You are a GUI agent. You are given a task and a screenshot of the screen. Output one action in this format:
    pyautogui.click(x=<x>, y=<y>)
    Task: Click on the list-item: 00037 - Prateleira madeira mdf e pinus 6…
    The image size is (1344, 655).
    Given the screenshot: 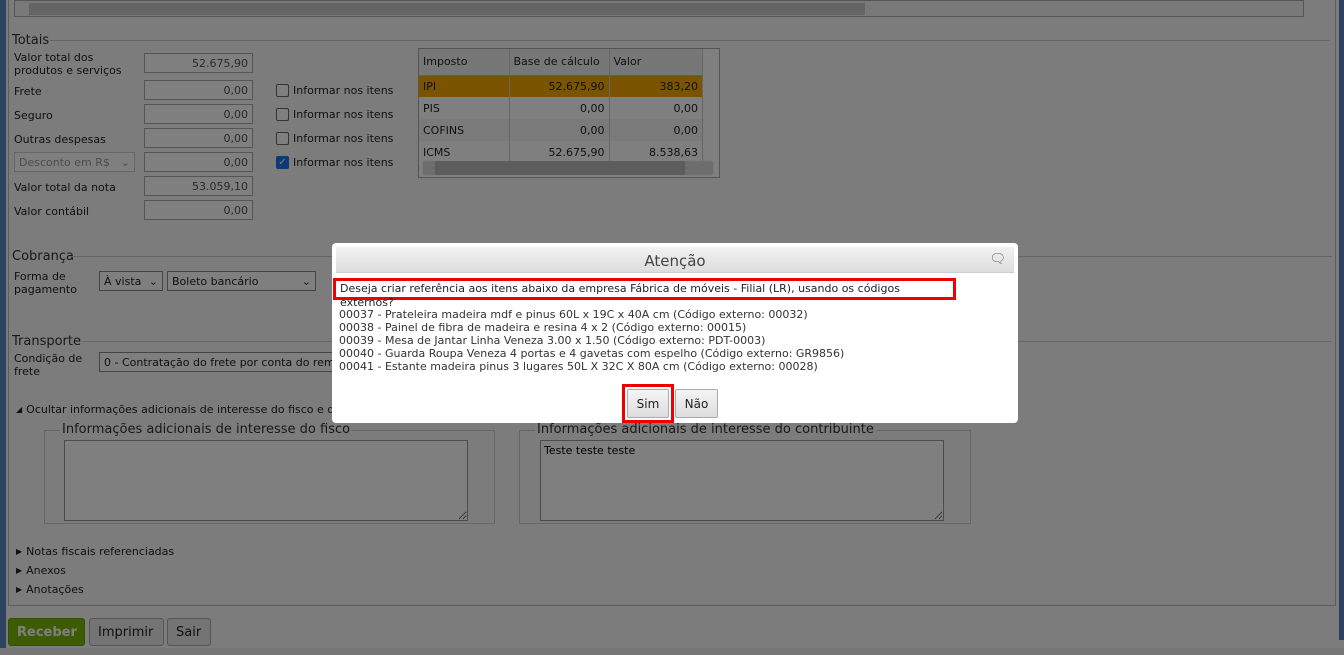 What is the action you would take?
    pyautogui.click(x=573, y=314)
    